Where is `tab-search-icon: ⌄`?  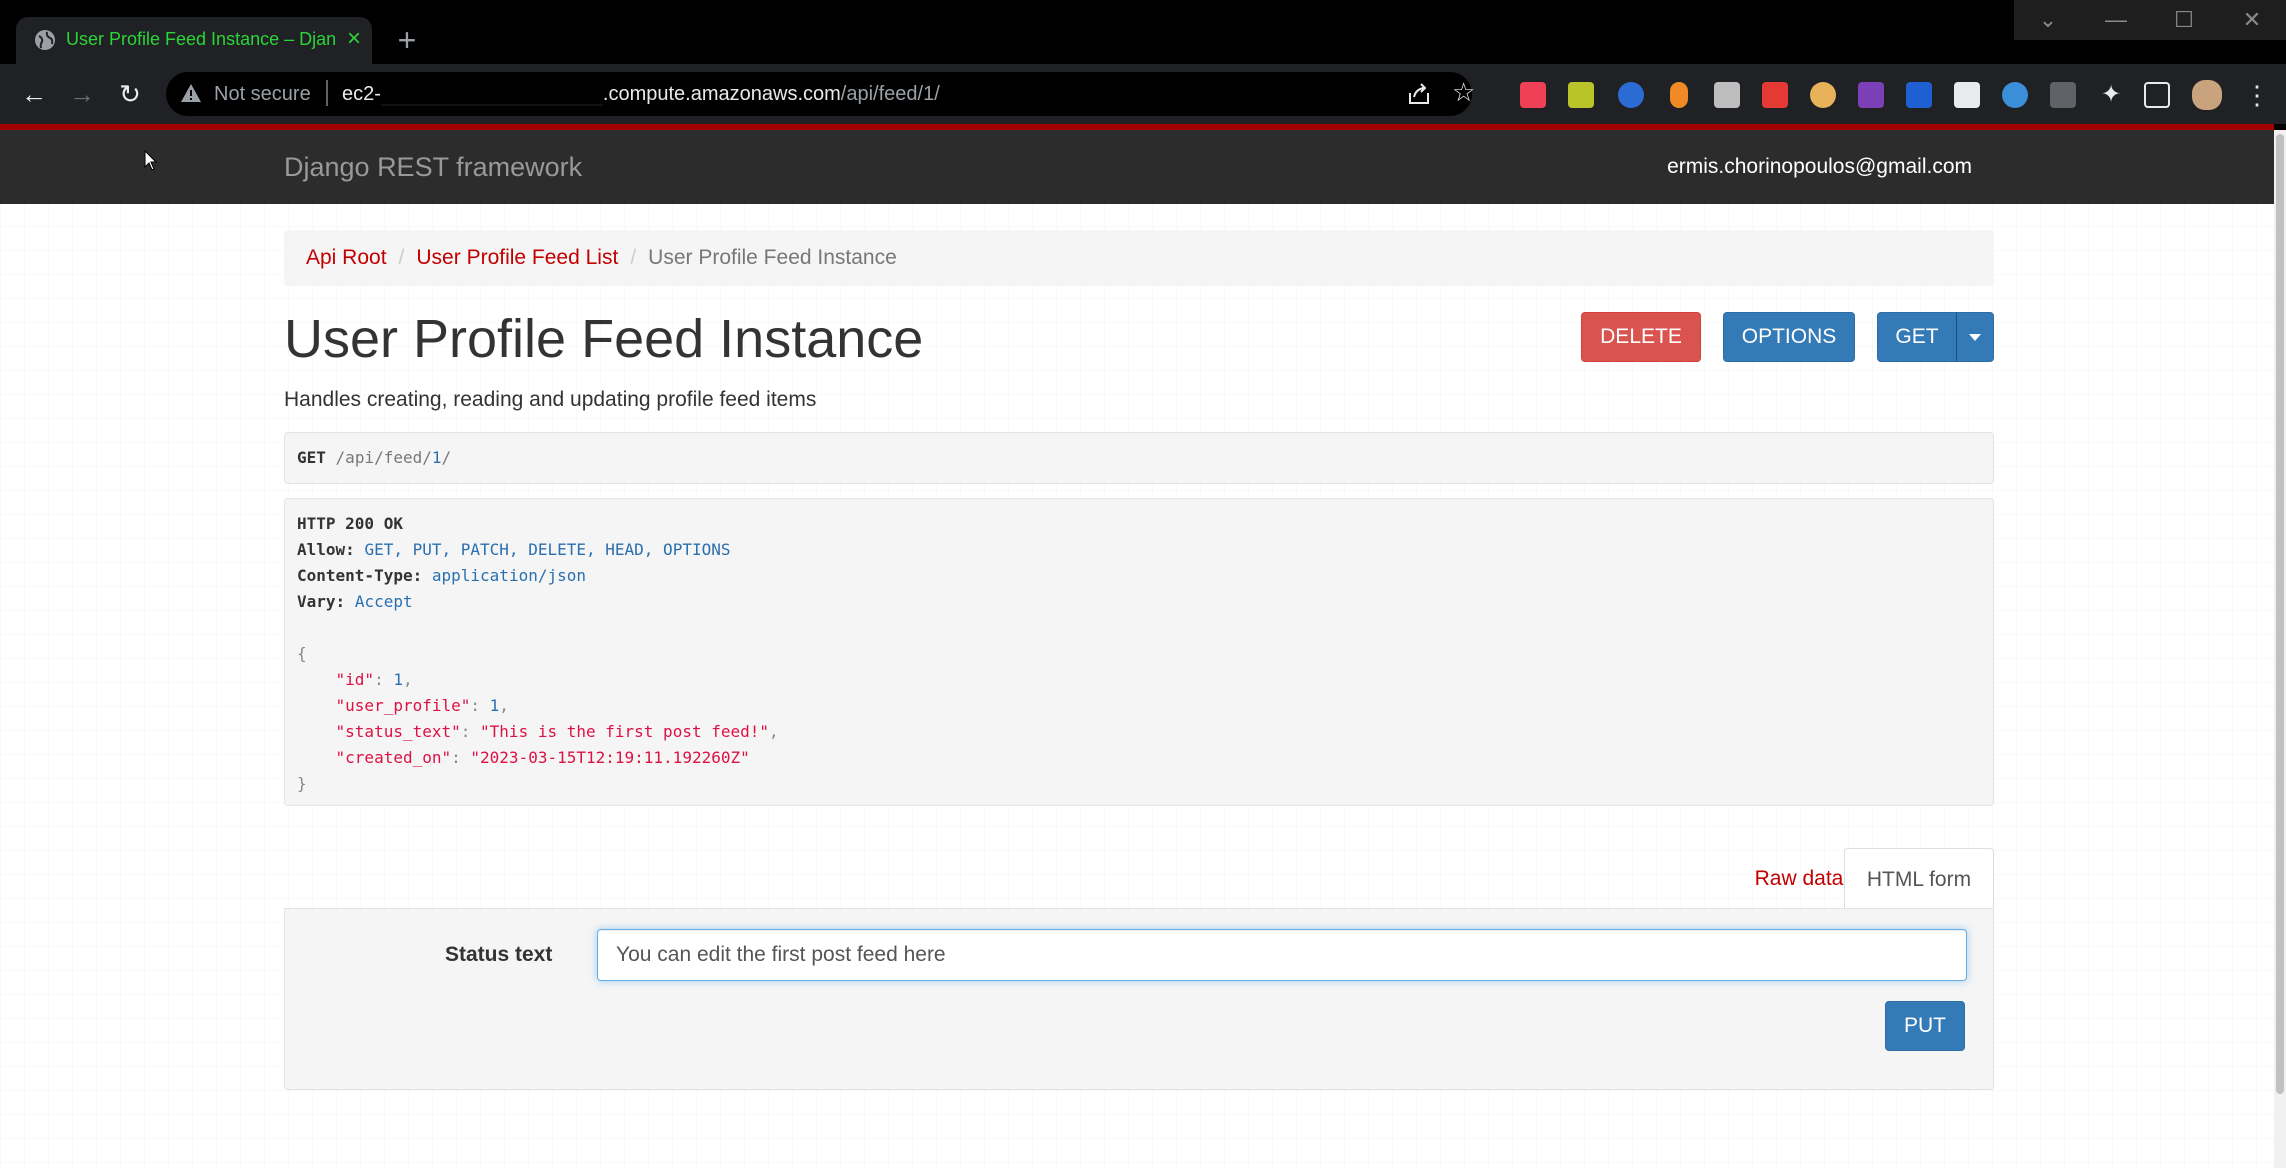
tab-search-icon: ⌄ is located at coordinates (2048, 20).